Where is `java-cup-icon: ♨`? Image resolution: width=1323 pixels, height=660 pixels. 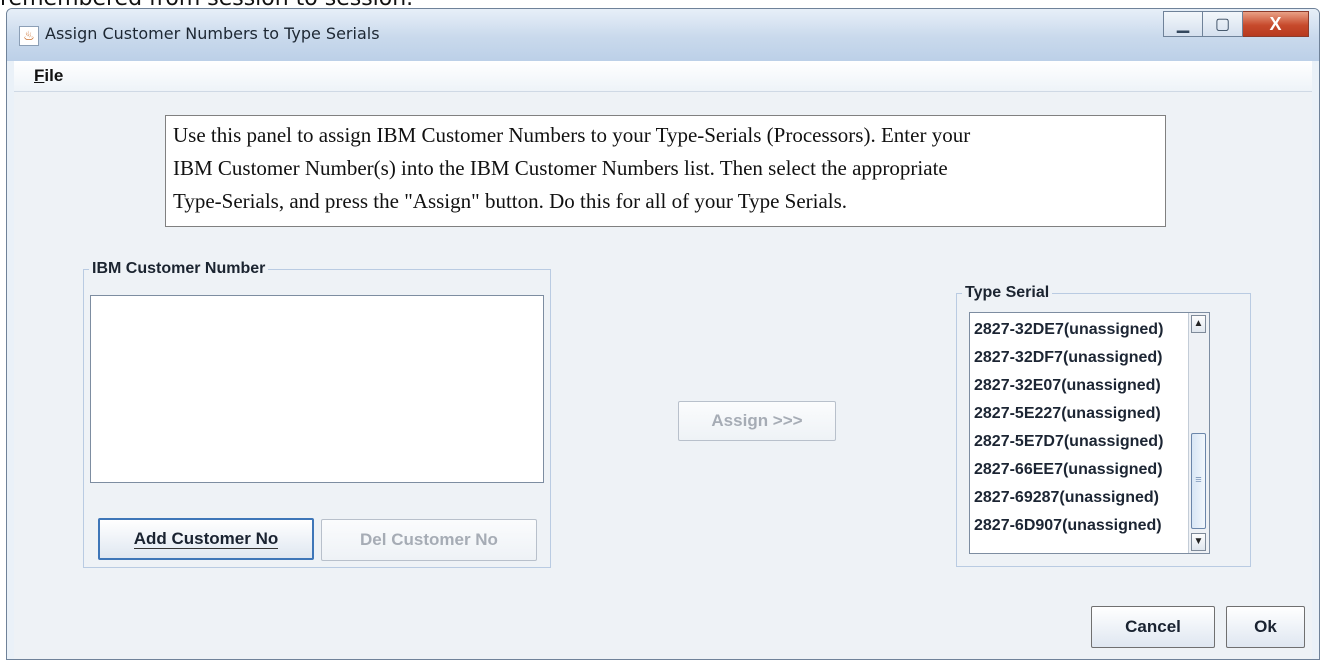 java-cup-icon: ♨ is located at coordinates (29, 36).